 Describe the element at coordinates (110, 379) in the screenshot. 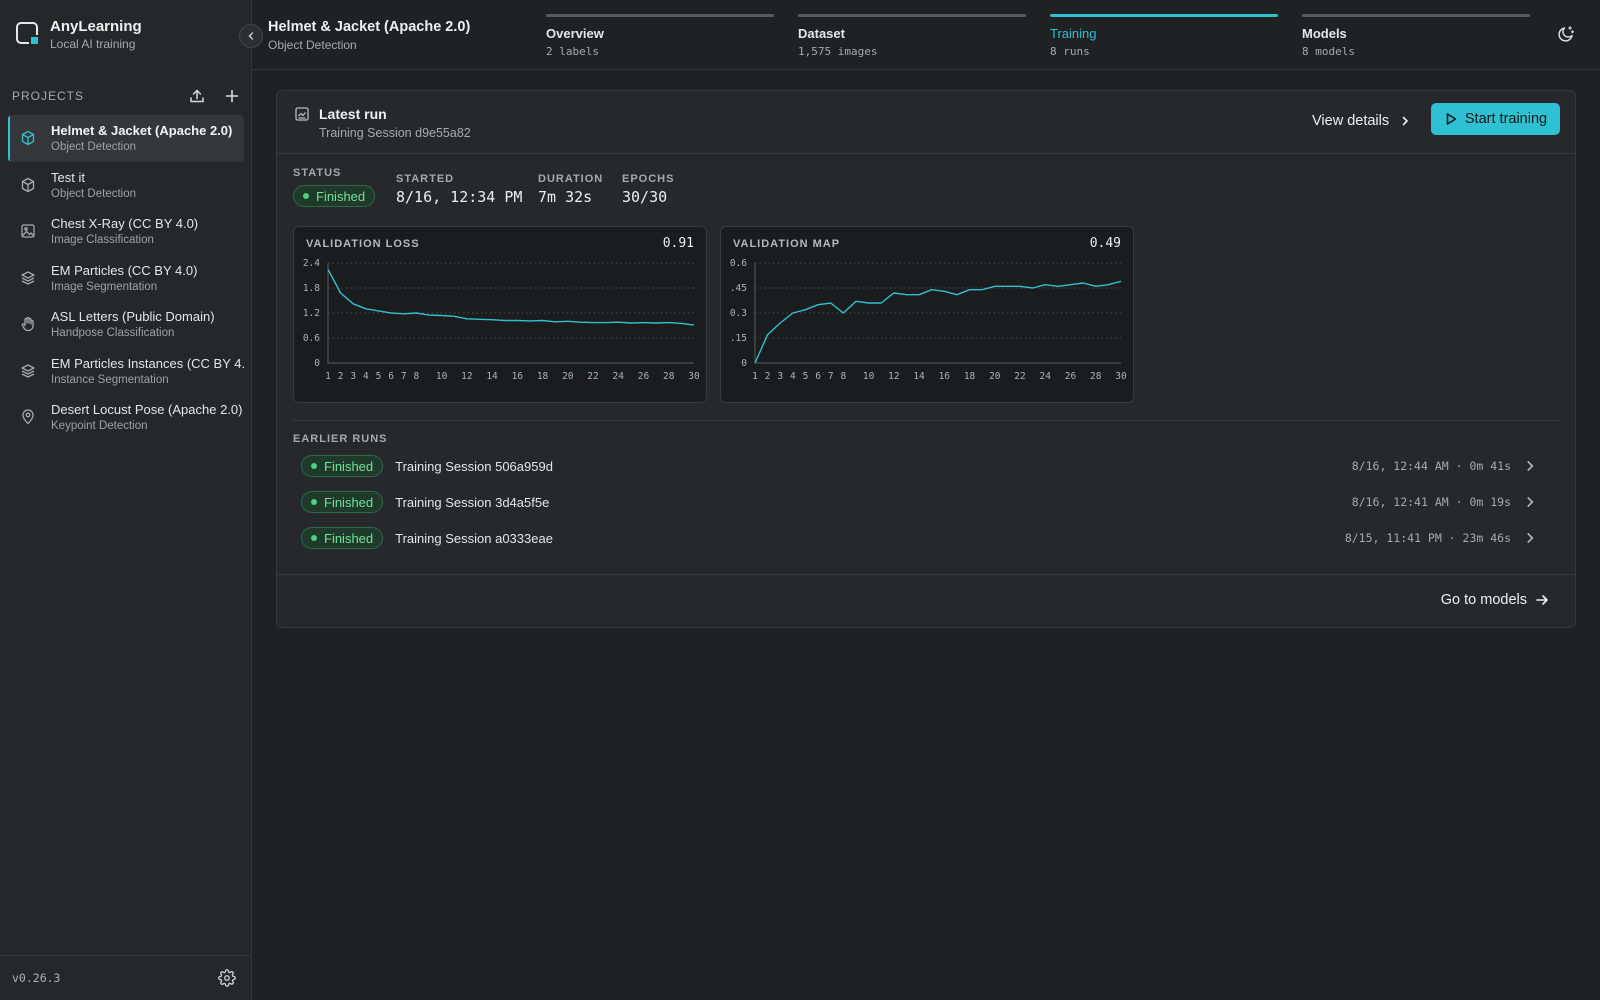

I see `project-type: Instance Segmentation` at that location.